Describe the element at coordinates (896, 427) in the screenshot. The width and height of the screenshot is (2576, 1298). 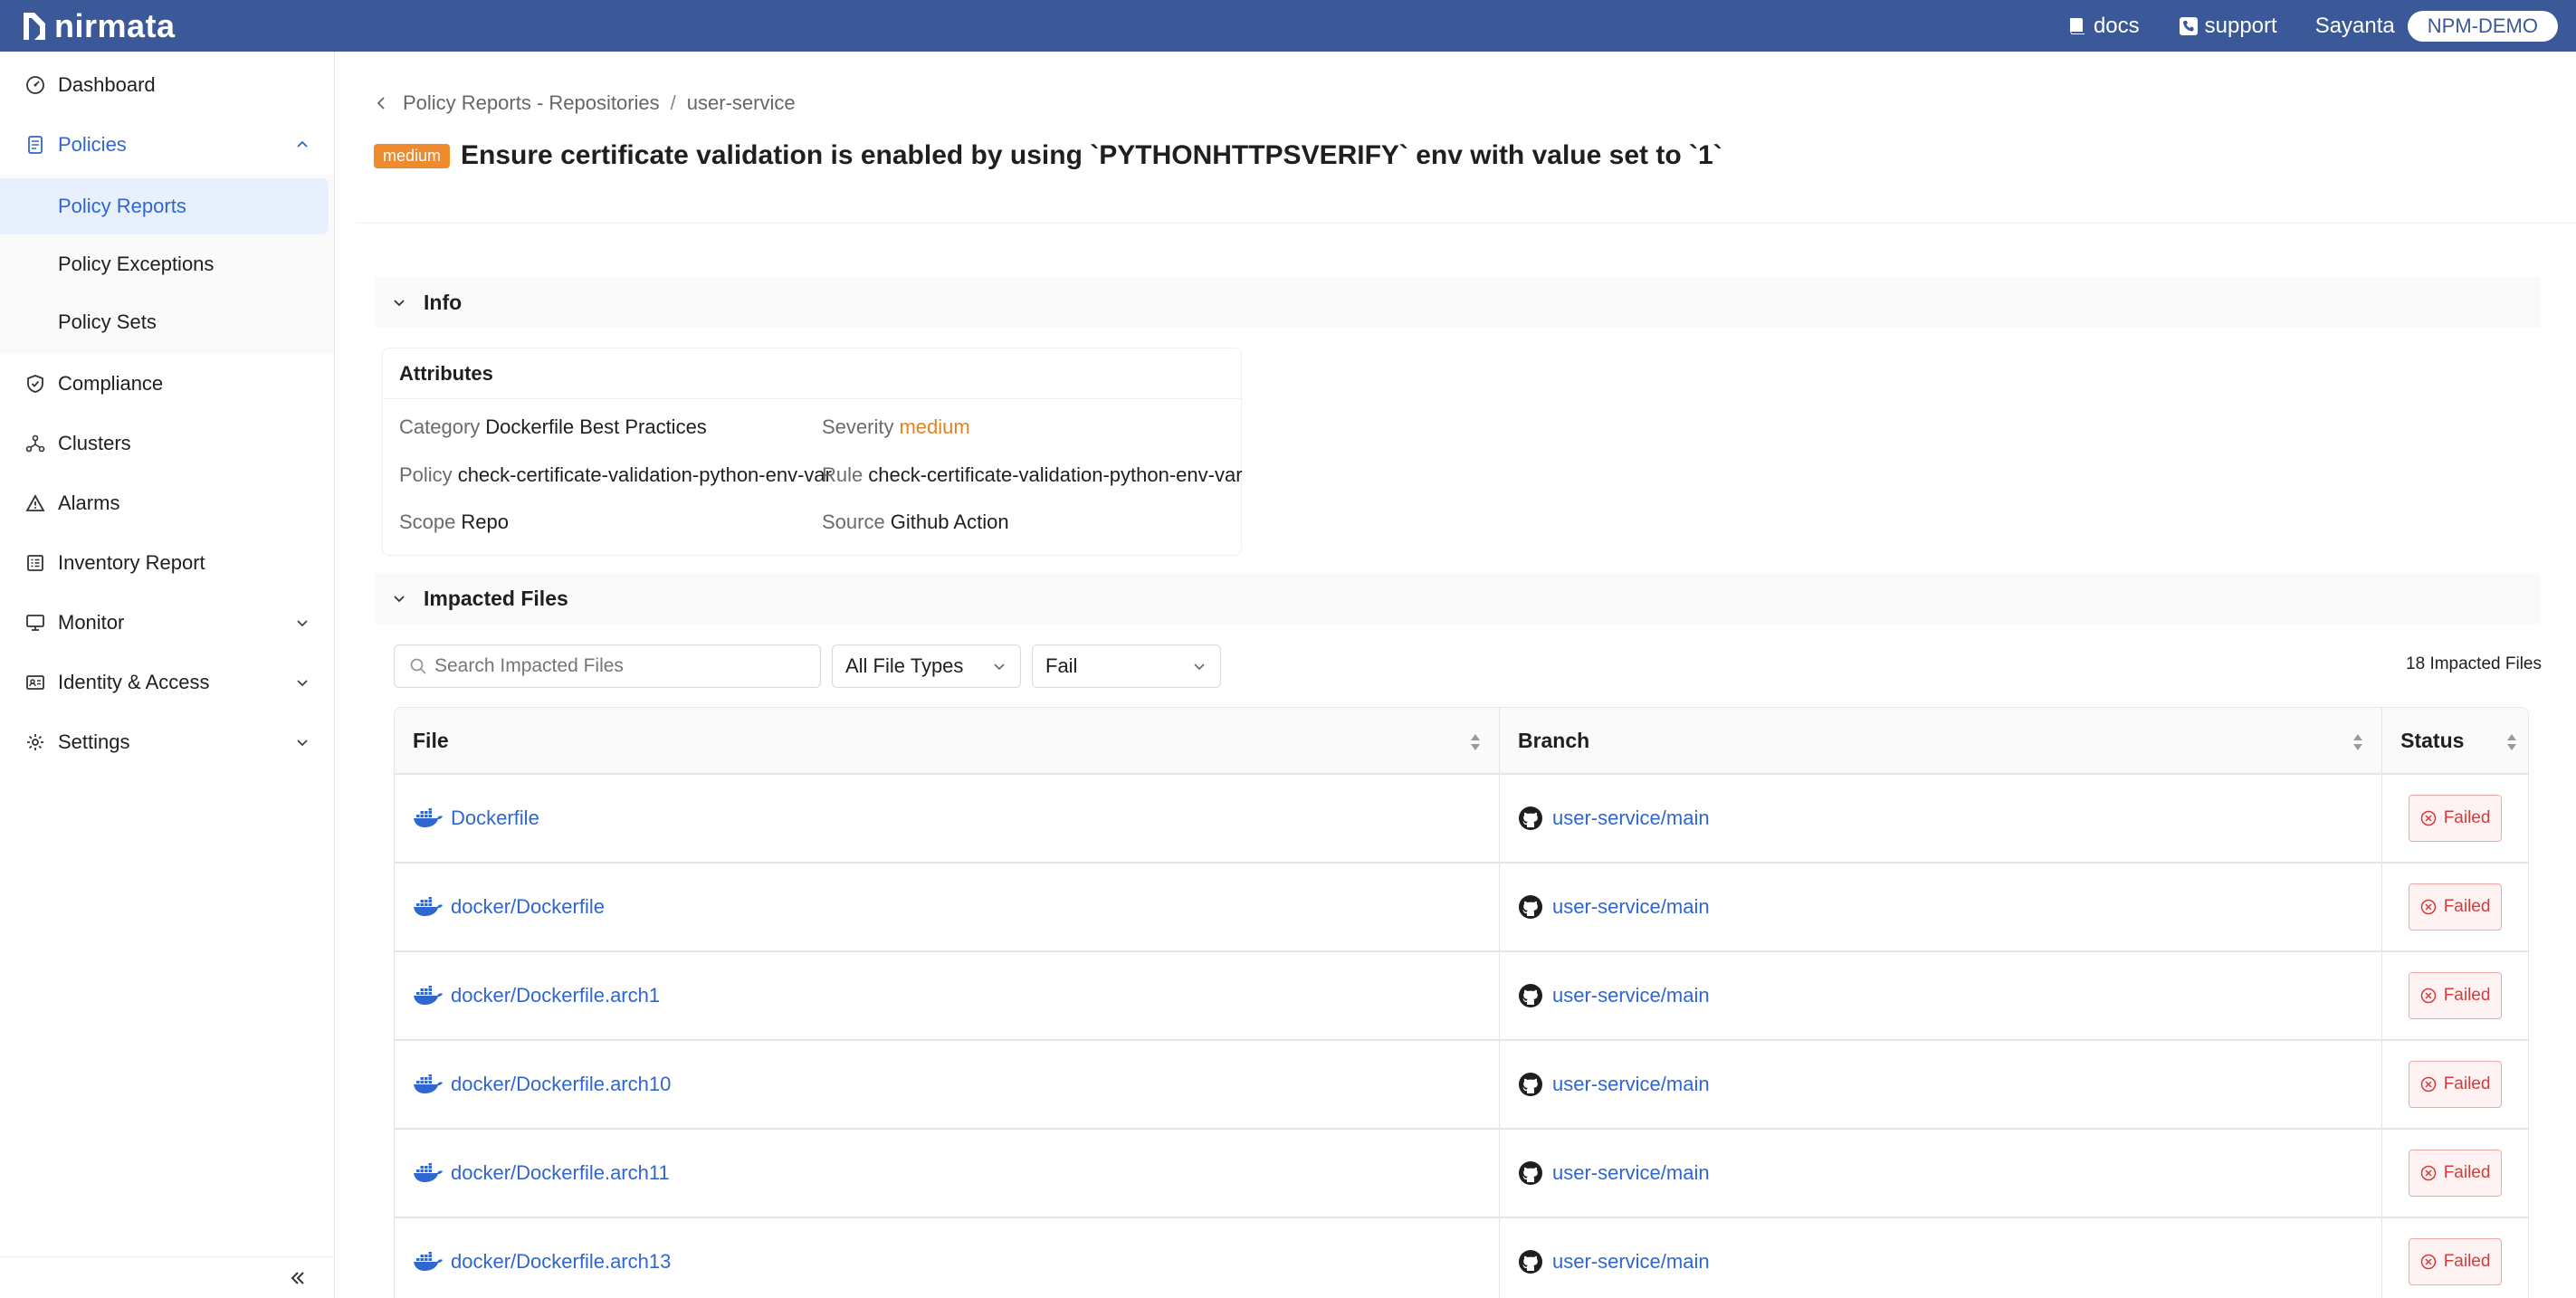
I see `attr-severity: Severity medium` at that location.